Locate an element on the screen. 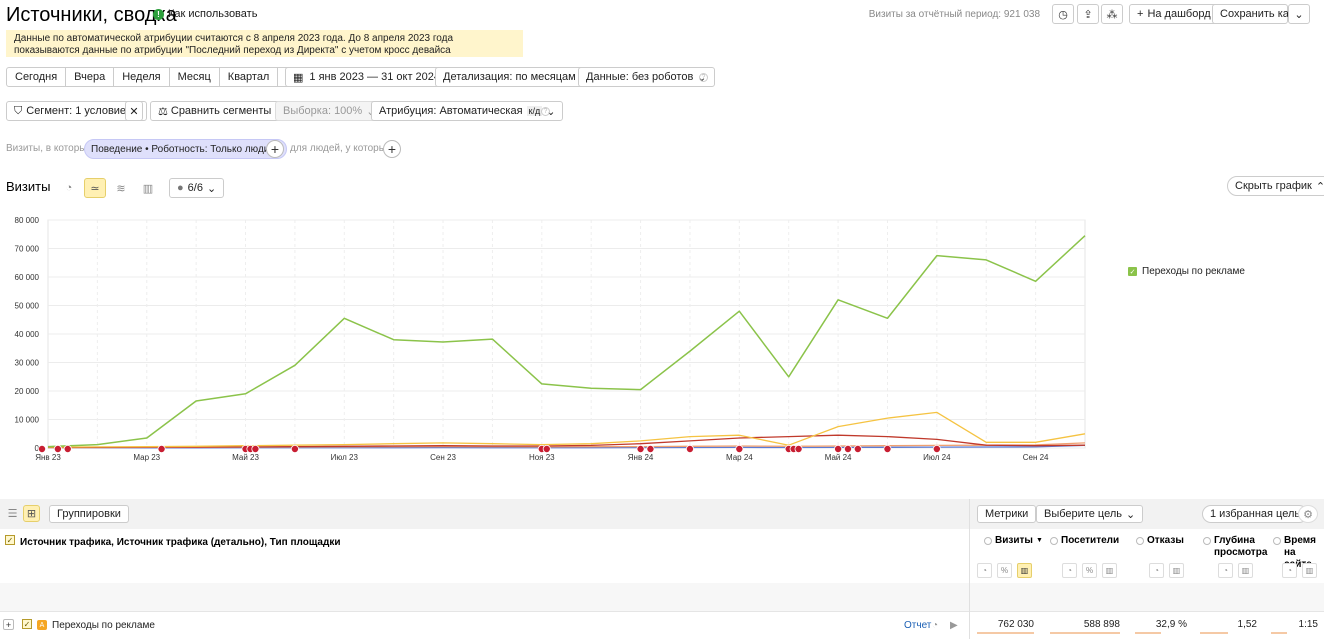  add-people-filter-button: + is located at coordinates (392, 149).